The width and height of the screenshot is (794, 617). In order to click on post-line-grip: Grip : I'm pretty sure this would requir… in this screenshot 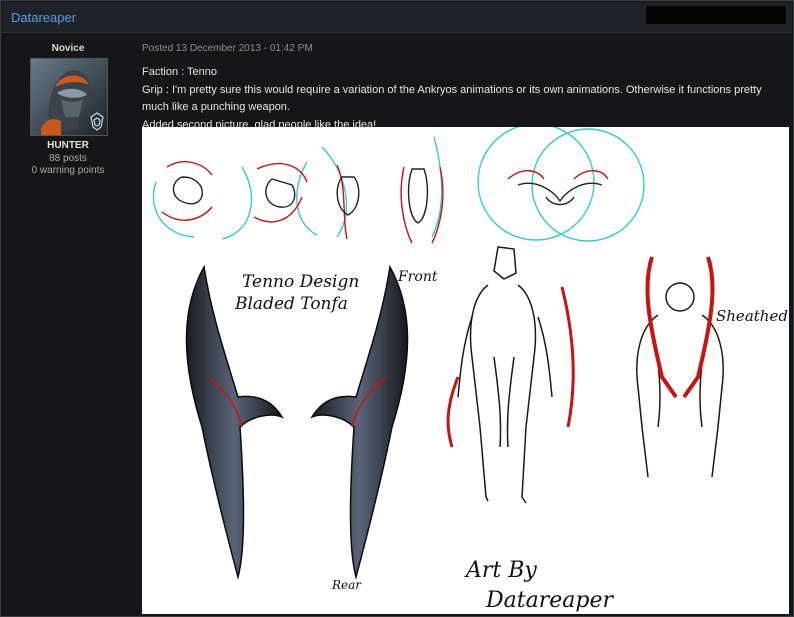, I will do `click(452, 98)`.